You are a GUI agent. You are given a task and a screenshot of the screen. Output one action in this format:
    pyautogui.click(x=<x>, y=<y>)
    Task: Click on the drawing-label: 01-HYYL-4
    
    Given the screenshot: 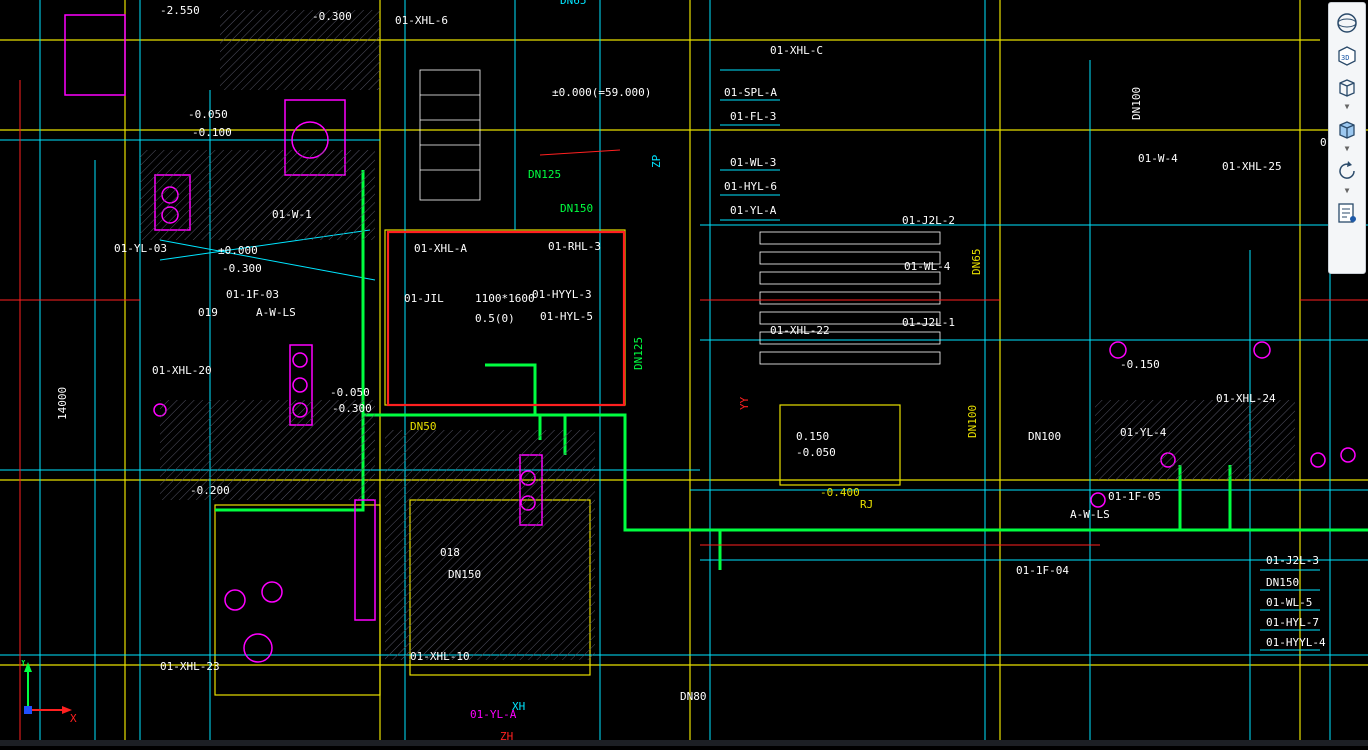 What is the action you would take?
    pyautogui.click(x=1296, y=642)
    